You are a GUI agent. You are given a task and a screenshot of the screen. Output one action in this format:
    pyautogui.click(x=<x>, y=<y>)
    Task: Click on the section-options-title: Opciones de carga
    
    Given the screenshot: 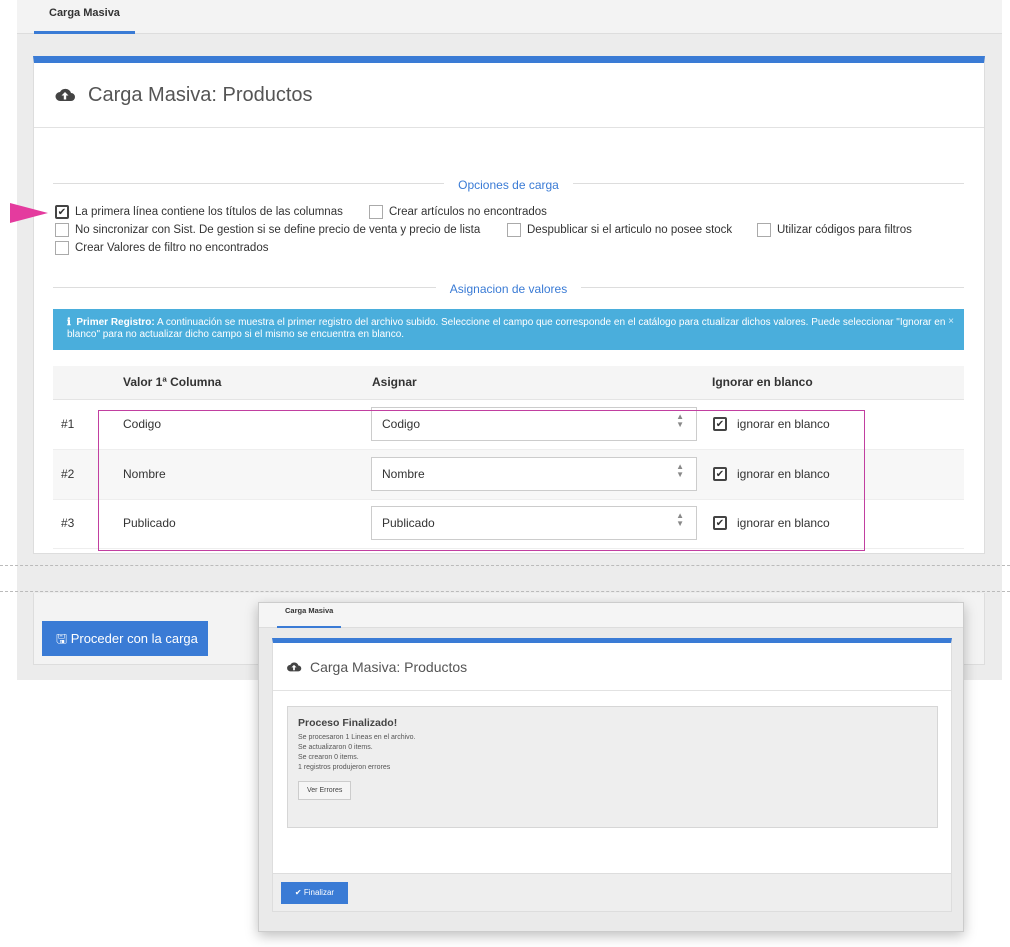 What is the action you would take?
    pyautogui.click(x=508, y=184)
    